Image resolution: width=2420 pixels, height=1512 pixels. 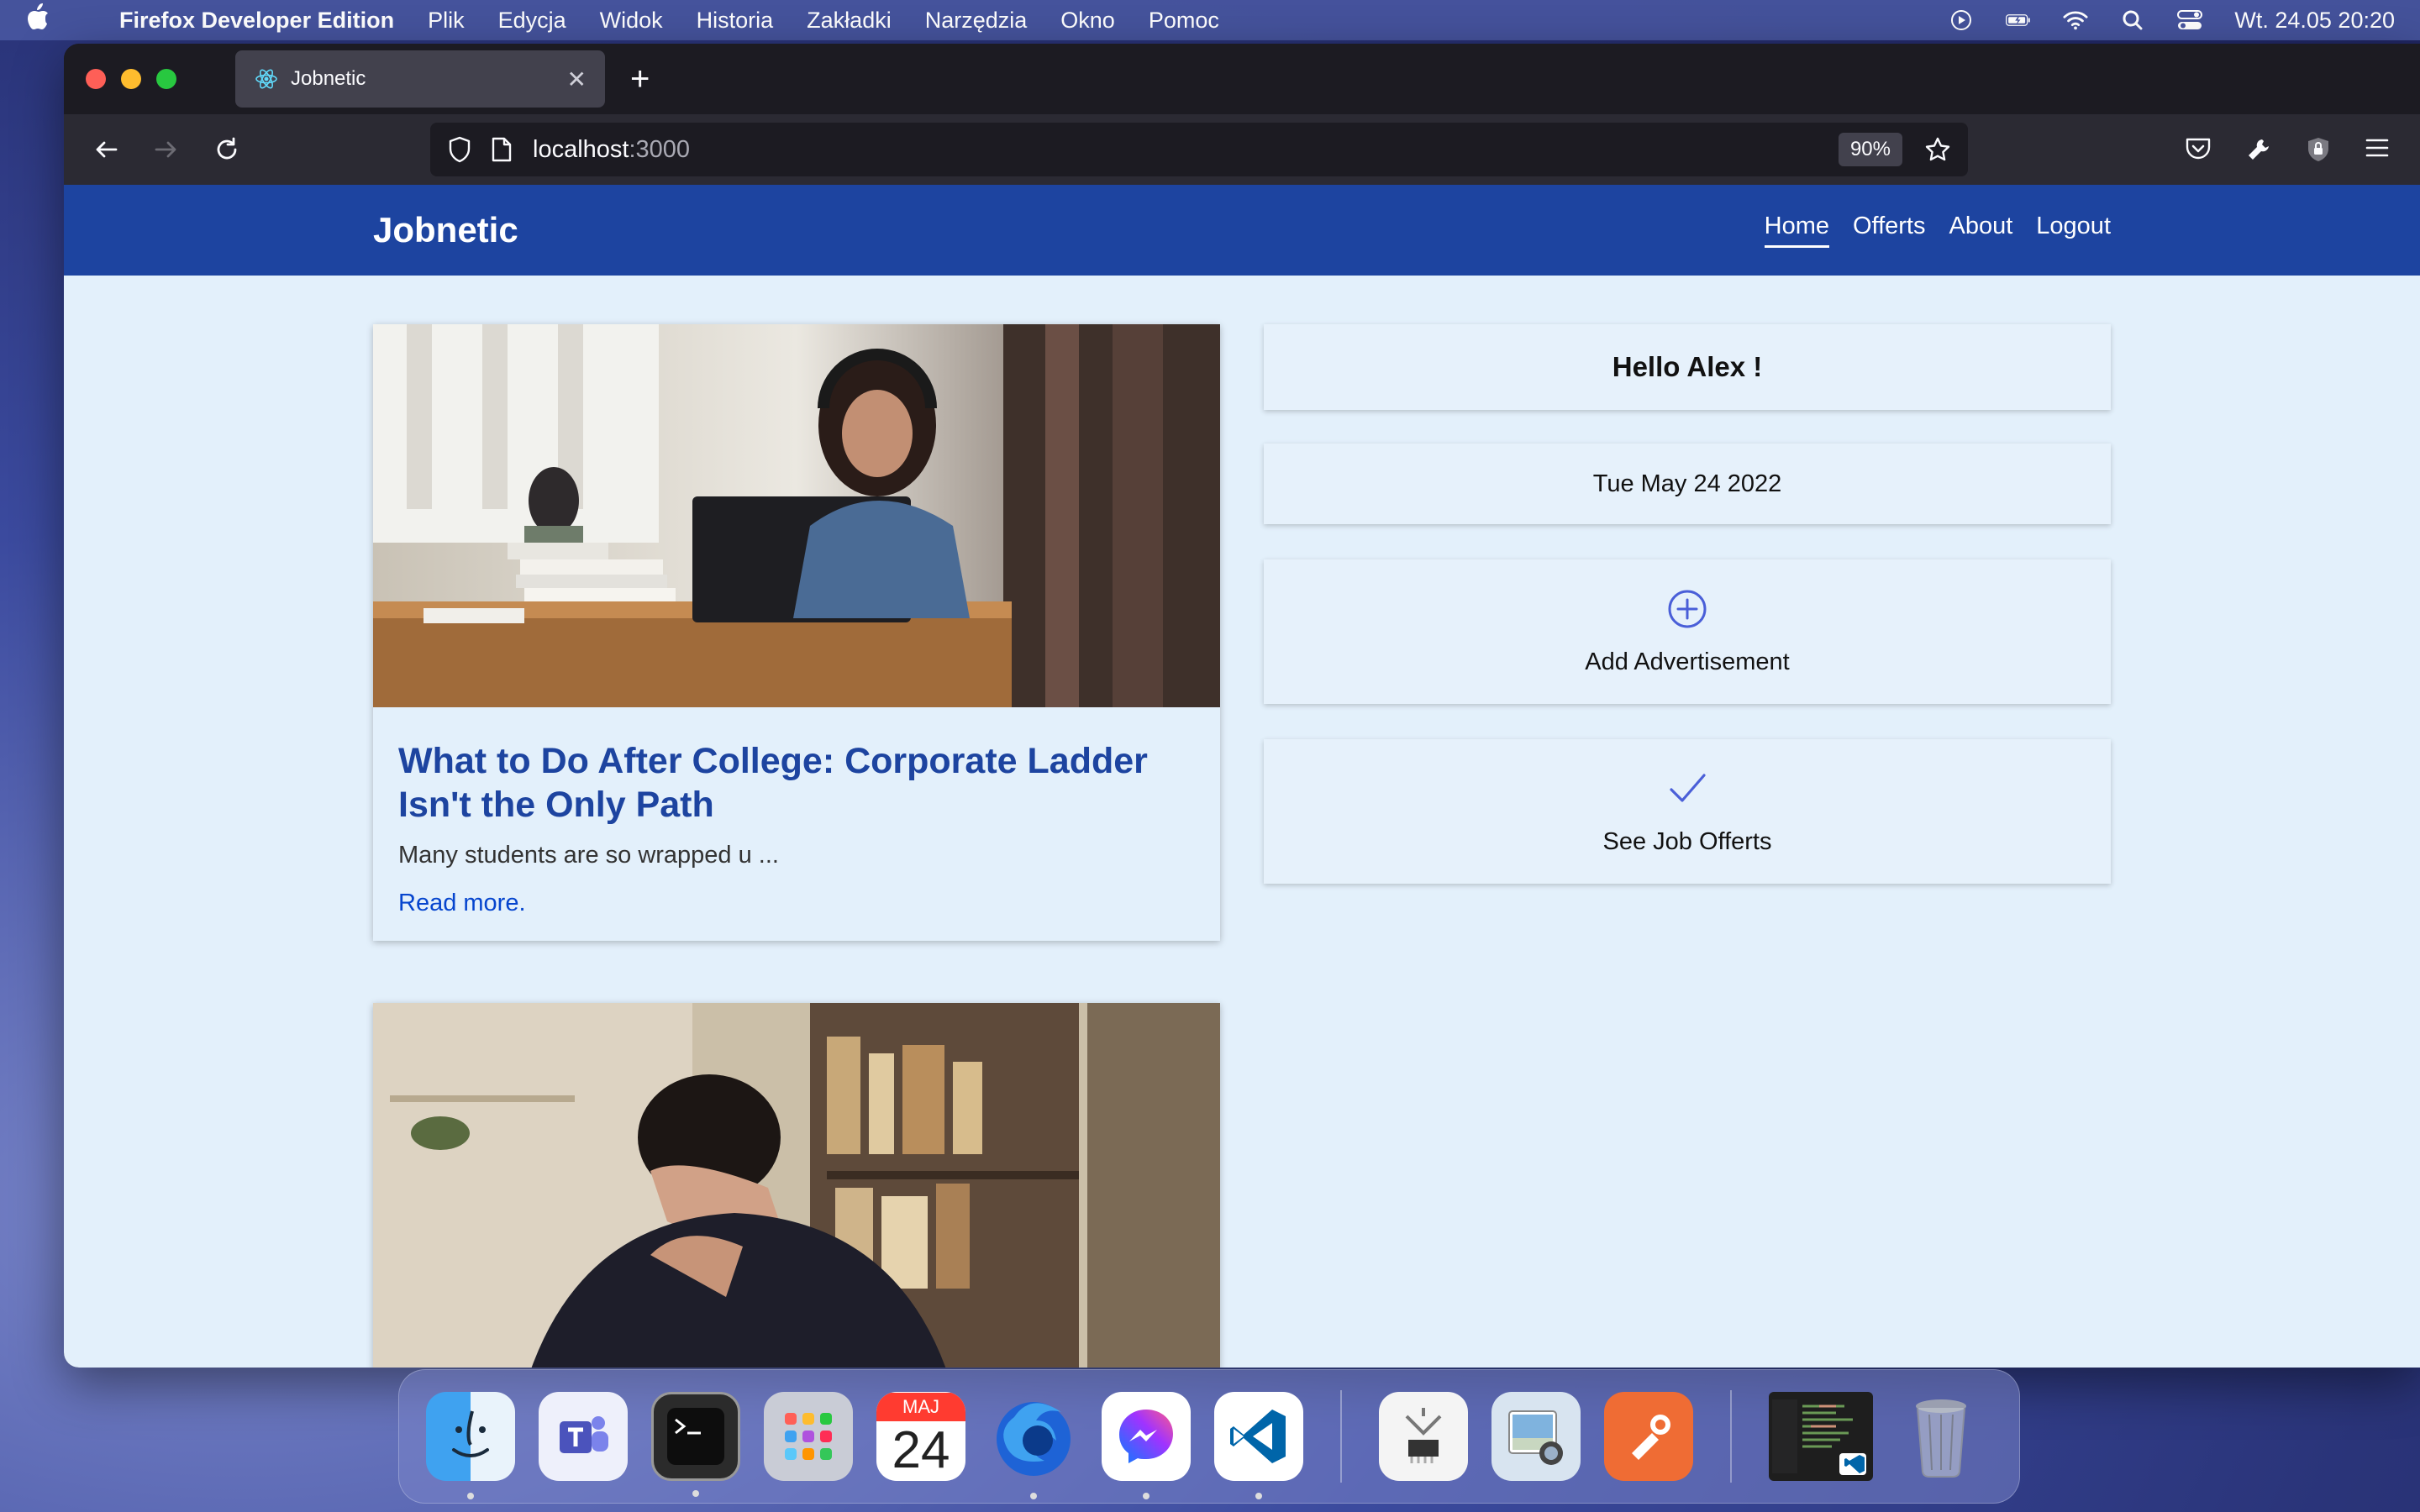 I want to click on navigation-toolbar: localhost:3000 90%, so click(x=1242, y=149).